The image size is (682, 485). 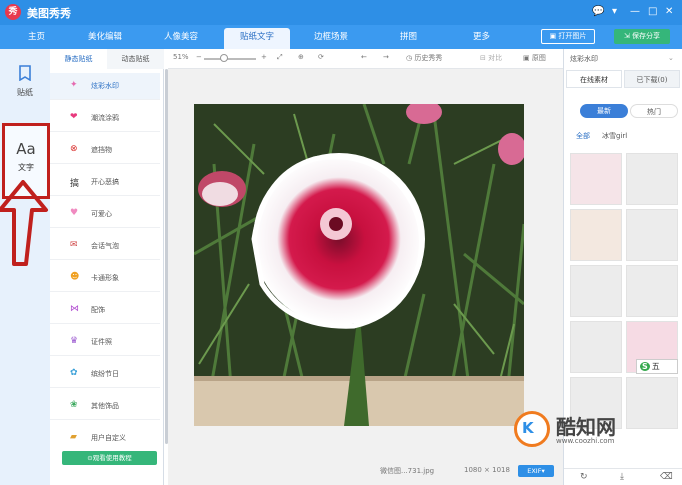 I want to click on cute-heart-icon: ♥, so click(x=74, y=213).